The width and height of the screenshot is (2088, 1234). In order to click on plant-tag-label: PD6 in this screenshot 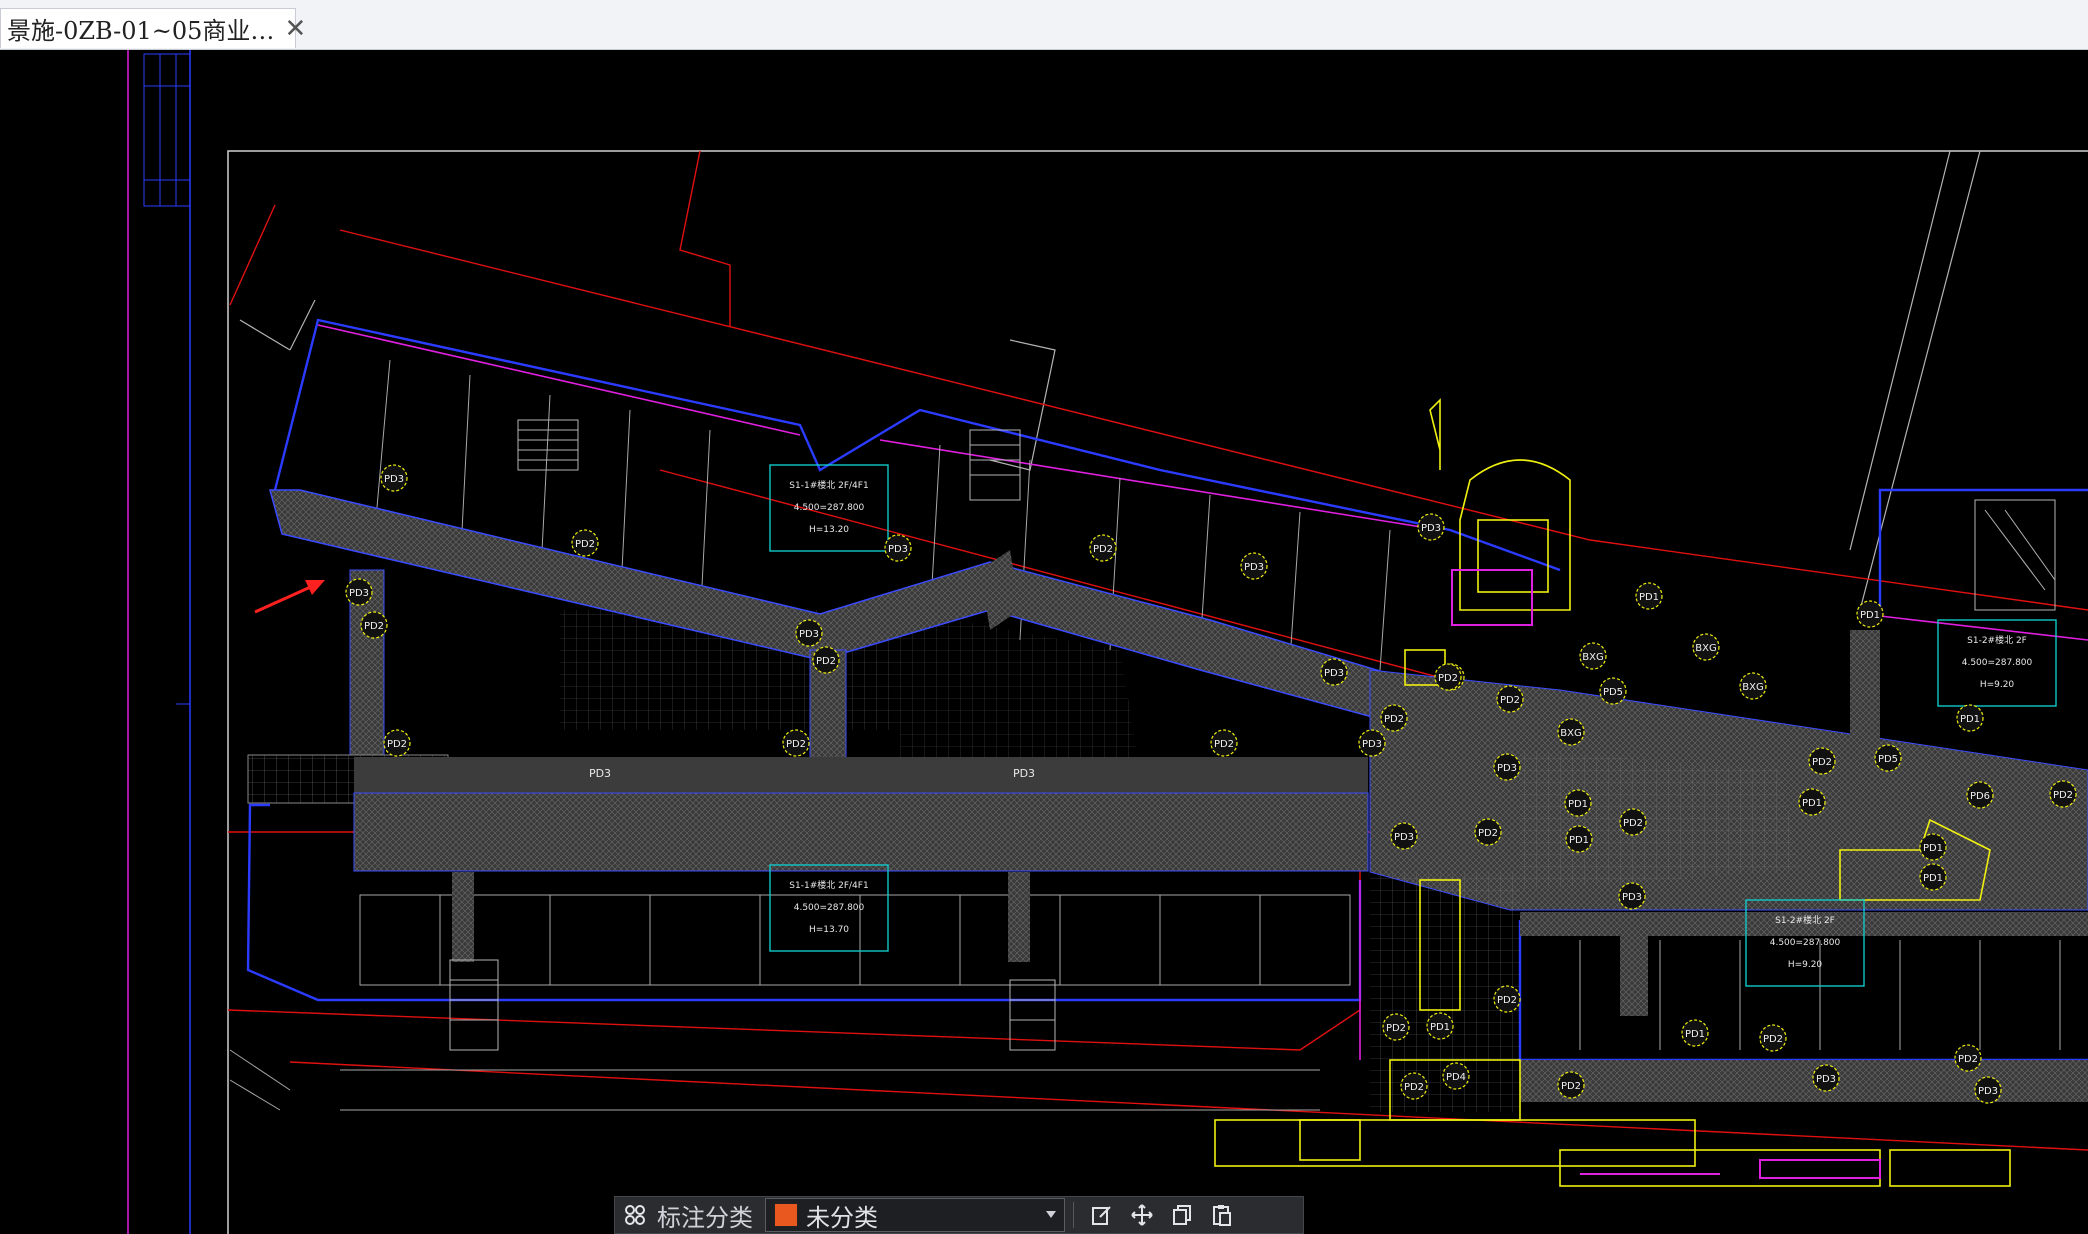, I will do `click(1980, 796)`.